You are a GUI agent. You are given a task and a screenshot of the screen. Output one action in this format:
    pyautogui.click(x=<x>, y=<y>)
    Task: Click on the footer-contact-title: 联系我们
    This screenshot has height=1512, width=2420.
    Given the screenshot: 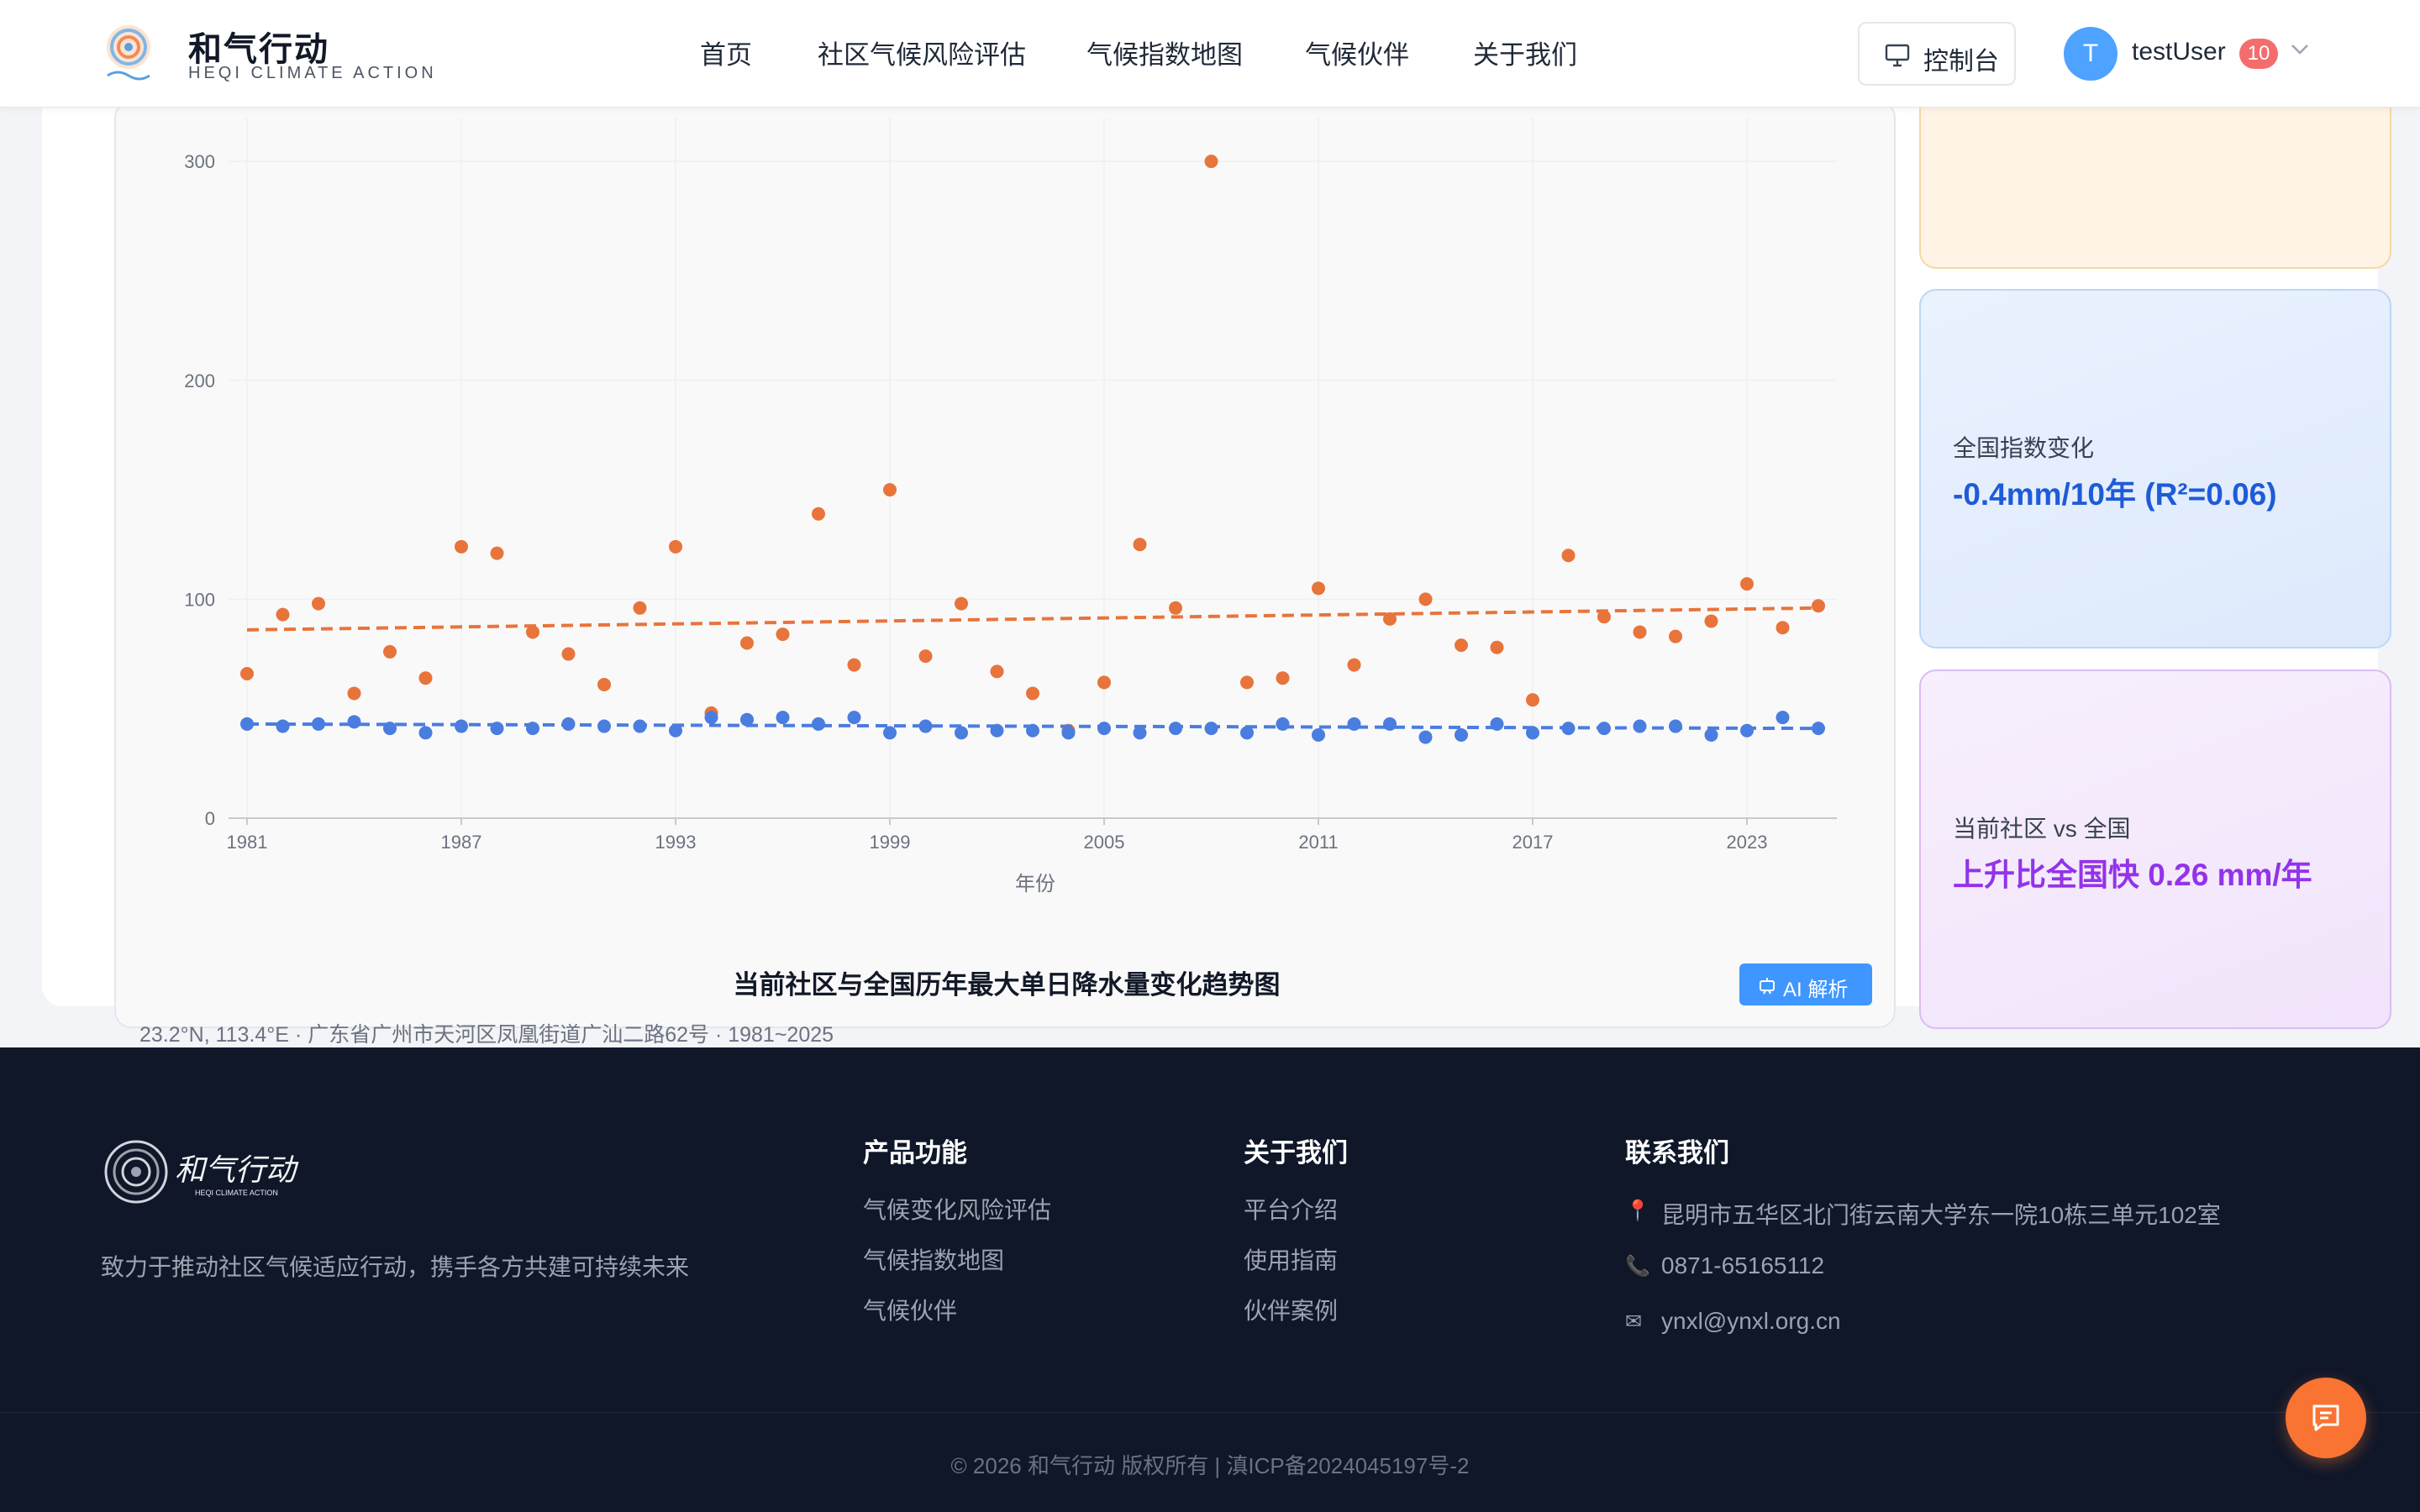 What is the action you would take?
    pyautogui.click(x=1677, y=1153)
    